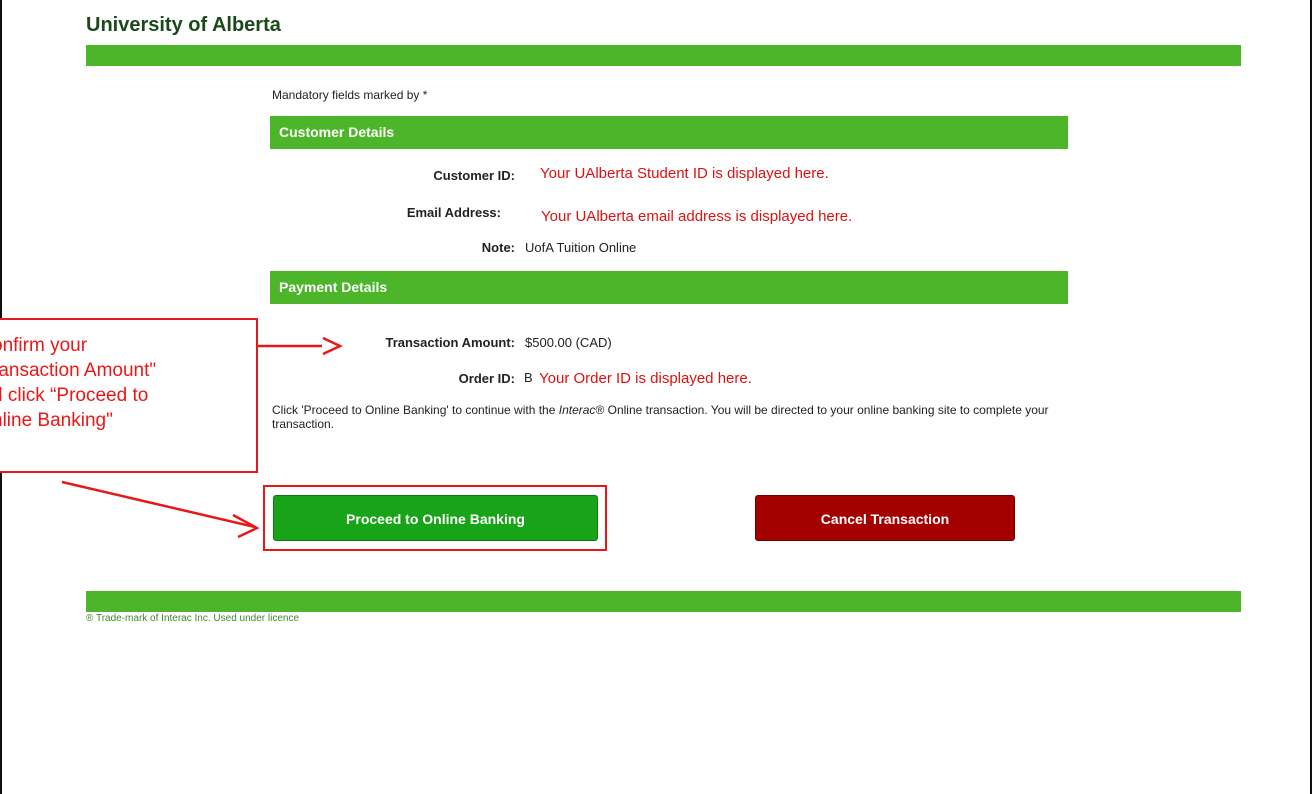  Describe the element at coordinates (202, 437) in the screenshot. I see `annotation-arrows` at that location.